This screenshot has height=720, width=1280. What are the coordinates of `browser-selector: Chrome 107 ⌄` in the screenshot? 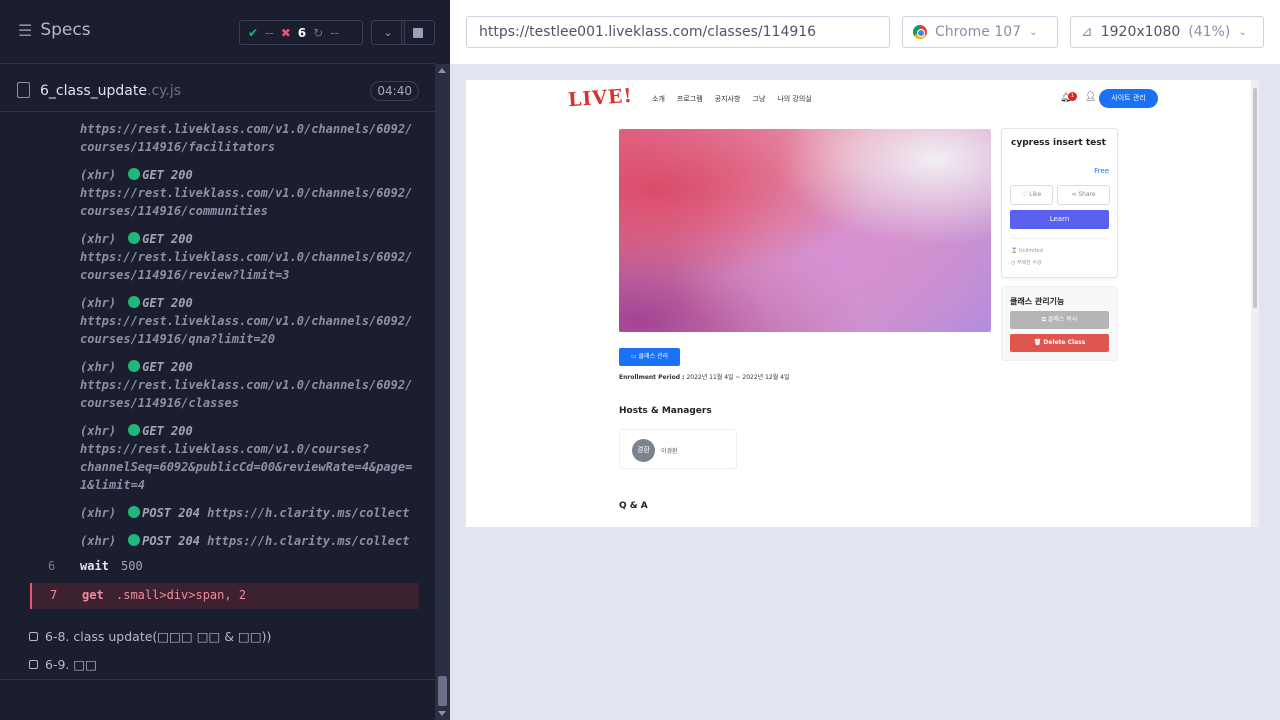 It's located at (980, 32).